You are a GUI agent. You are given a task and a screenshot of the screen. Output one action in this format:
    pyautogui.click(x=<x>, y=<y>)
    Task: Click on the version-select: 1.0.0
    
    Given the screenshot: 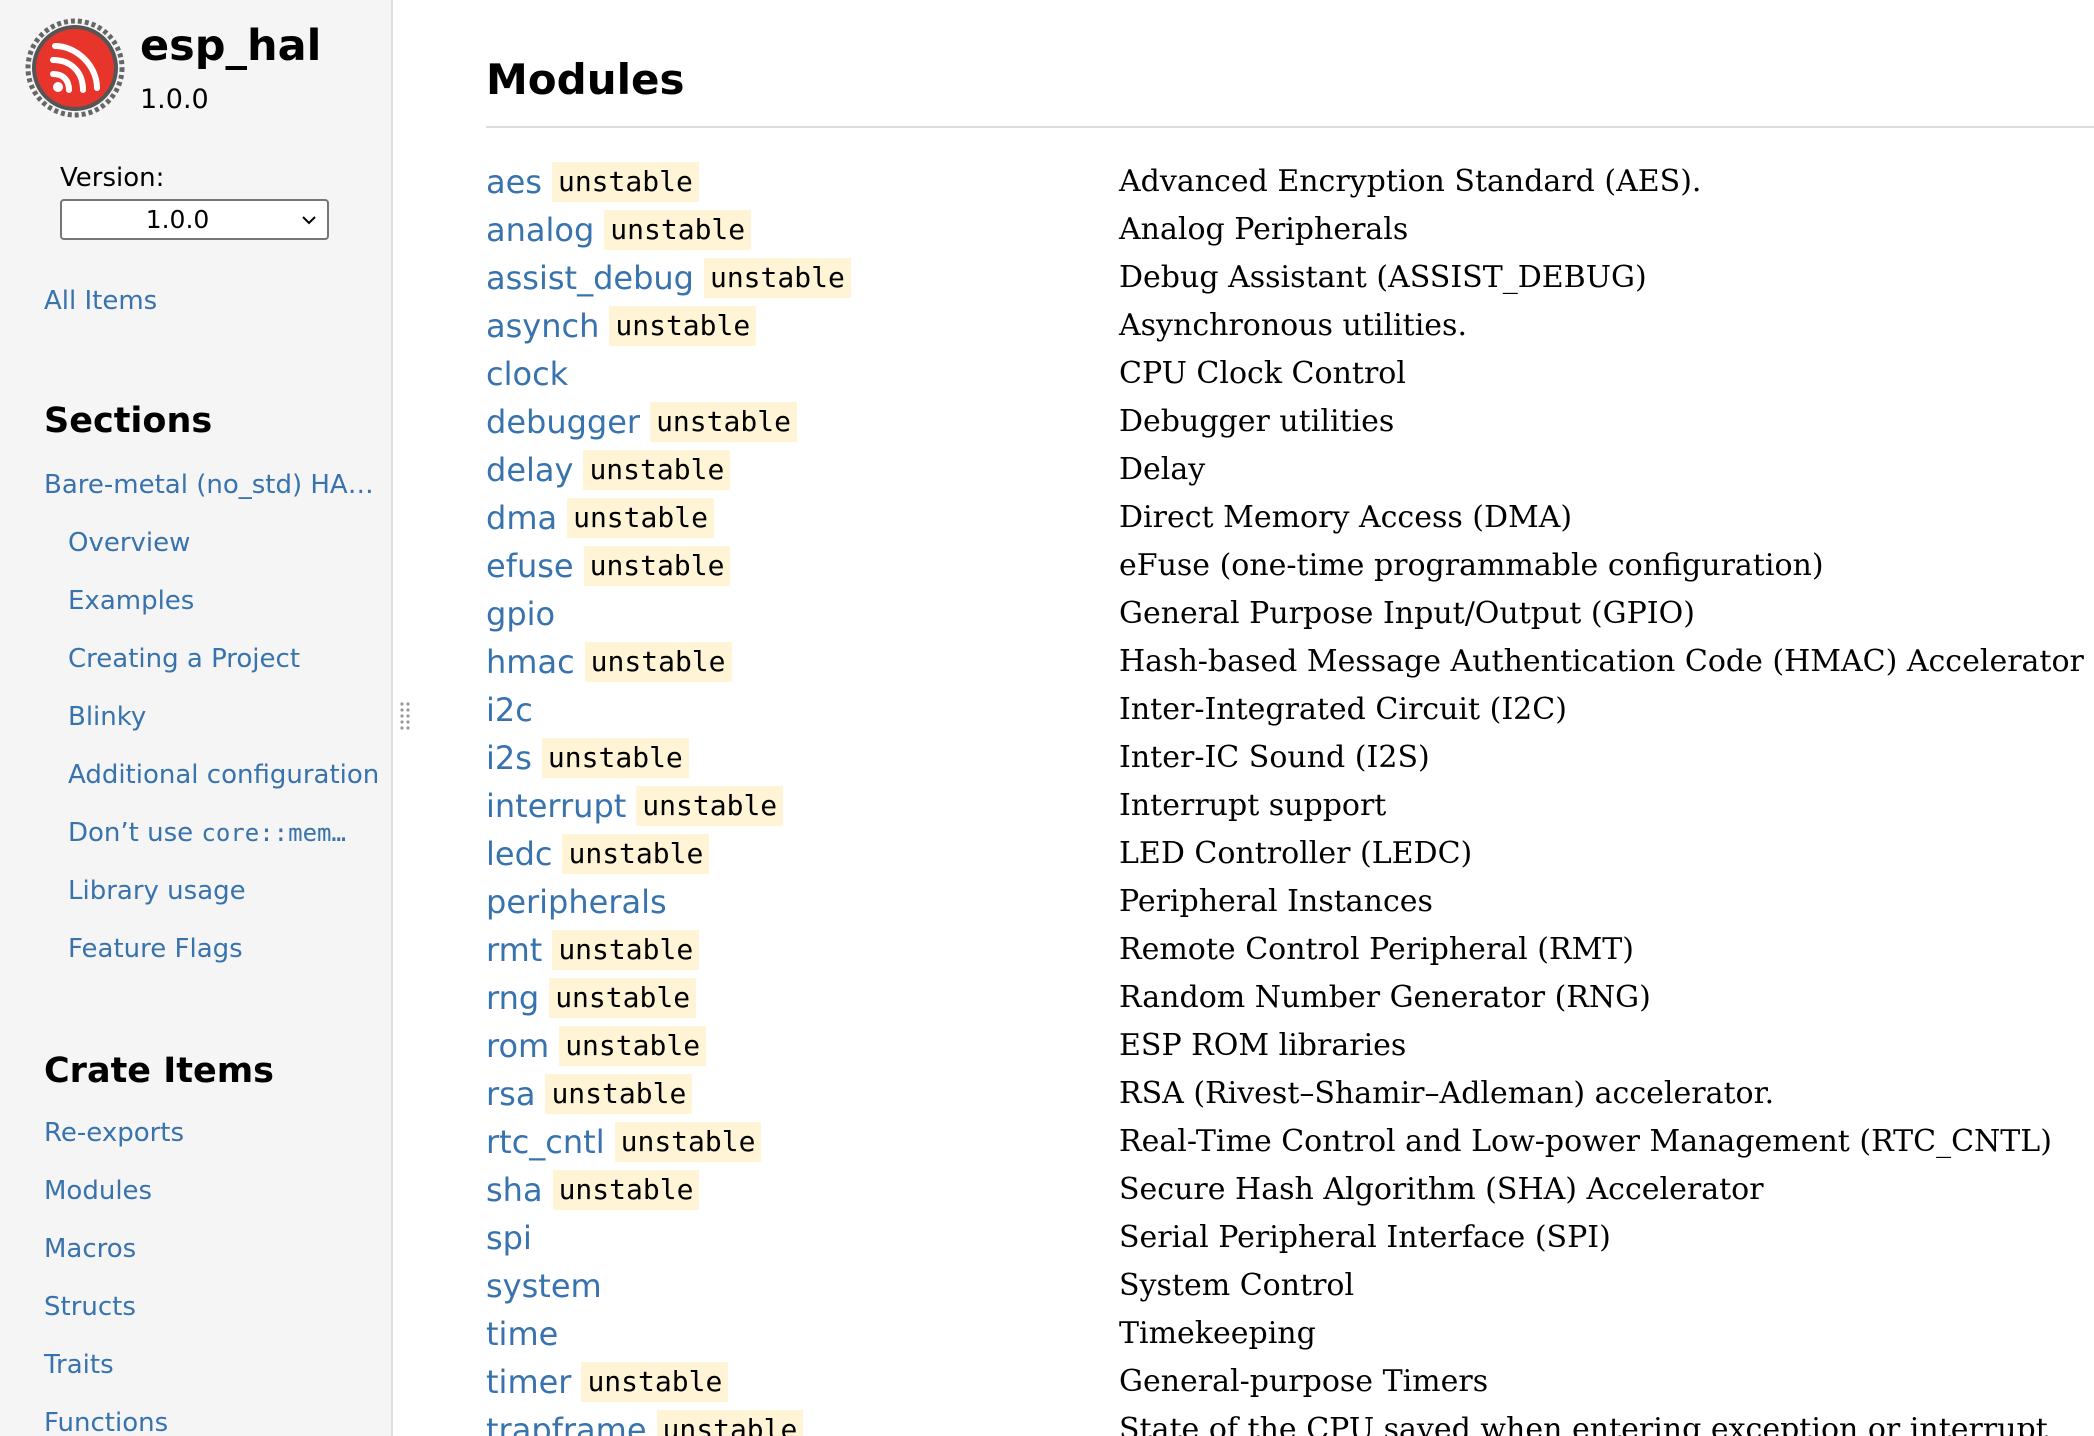 What is the action you would take?
    pyautogui.click(x=194, y=219)
    